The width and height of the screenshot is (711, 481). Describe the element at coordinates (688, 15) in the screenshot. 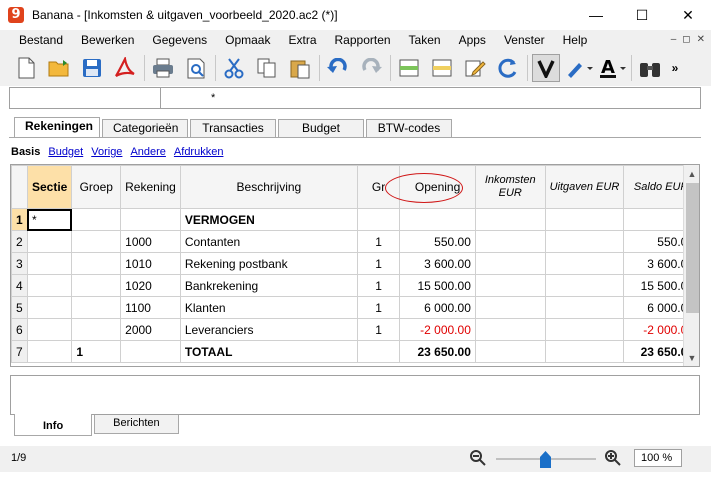

I see `close-button: ✕` at that location.